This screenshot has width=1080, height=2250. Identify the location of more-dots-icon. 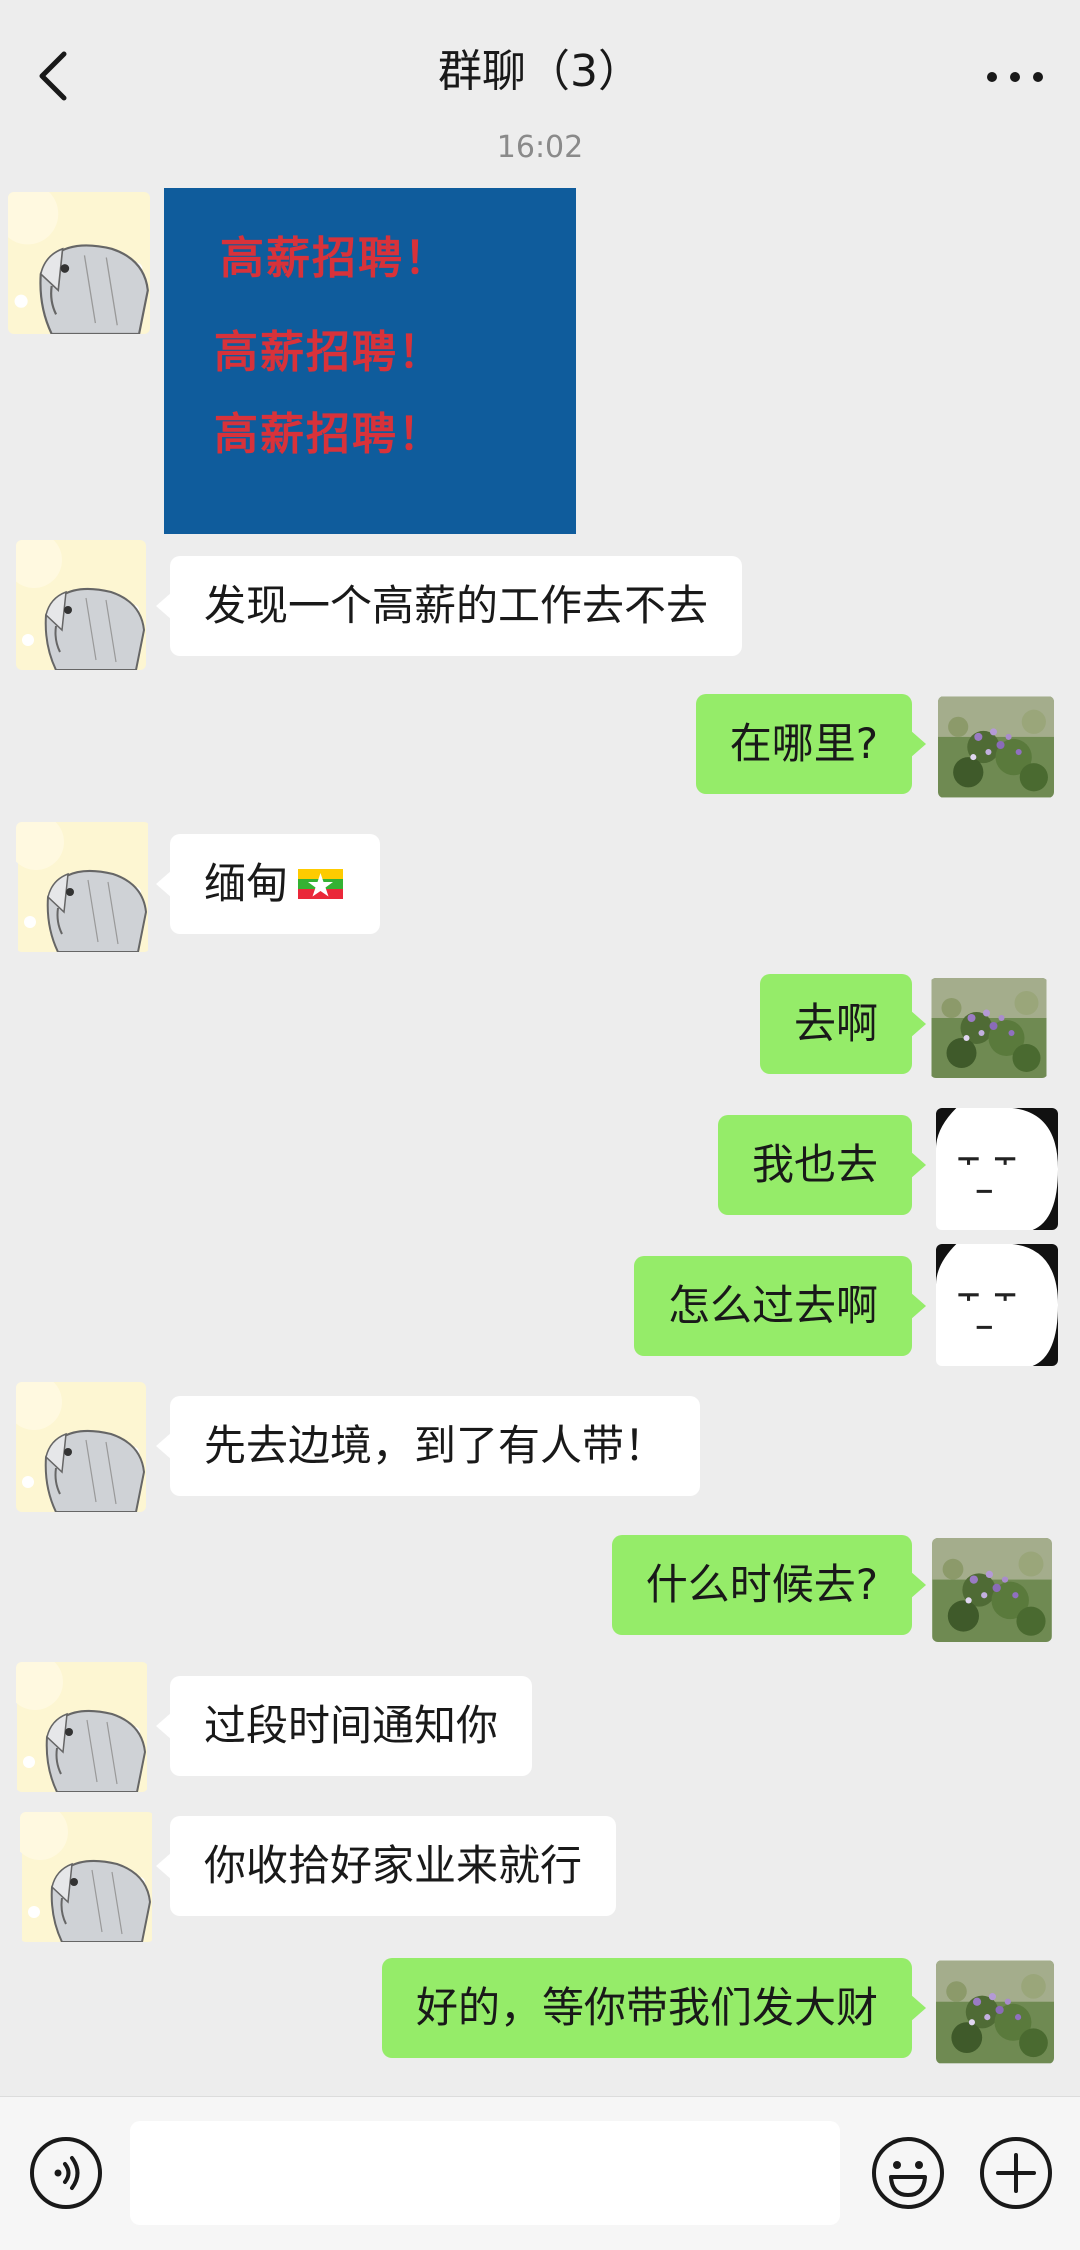
(1015, 77).